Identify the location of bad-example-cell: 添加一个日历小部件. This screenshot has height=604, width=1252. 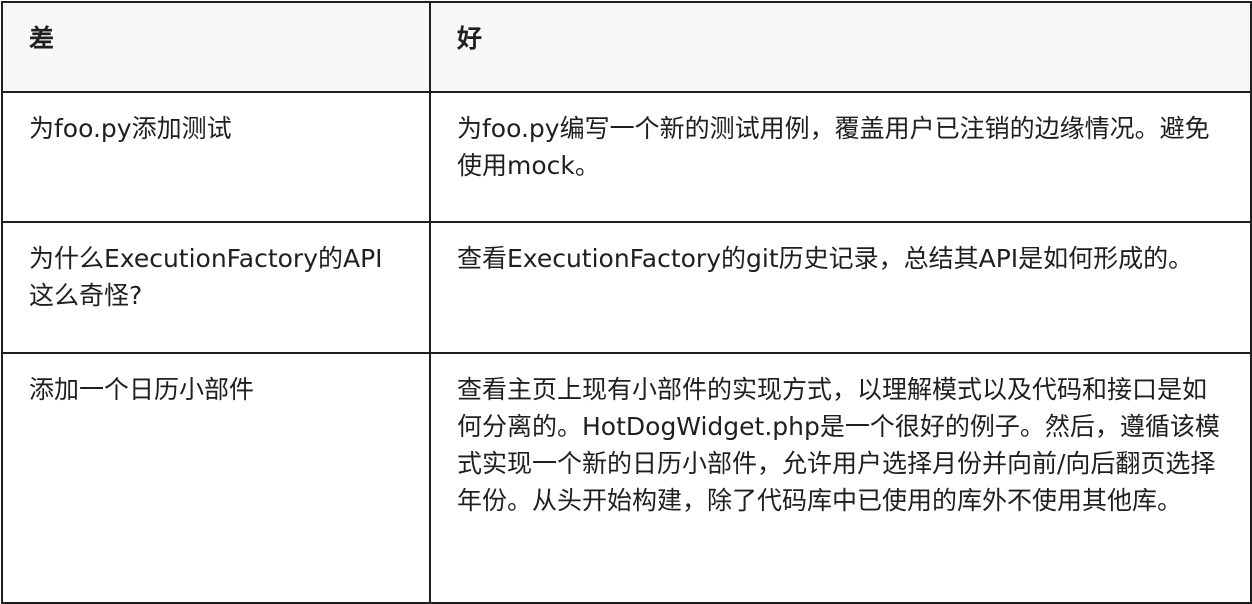
(216, 478).